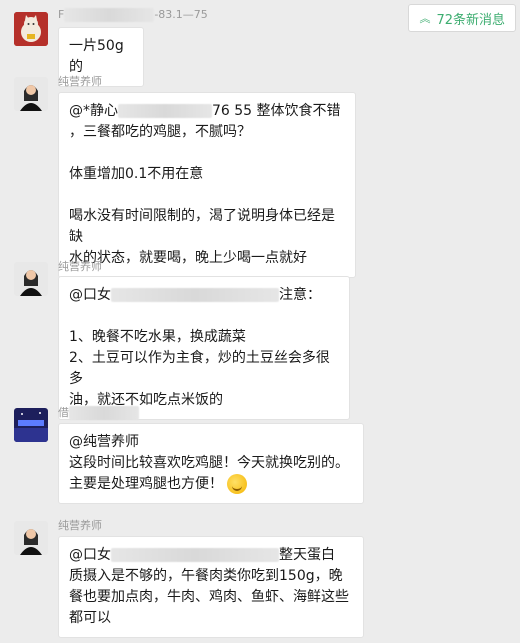  Describe the element at coordinates (136, 174) in the screenshot. I see `message-line: 体重增加0.1不用在意` at that location.